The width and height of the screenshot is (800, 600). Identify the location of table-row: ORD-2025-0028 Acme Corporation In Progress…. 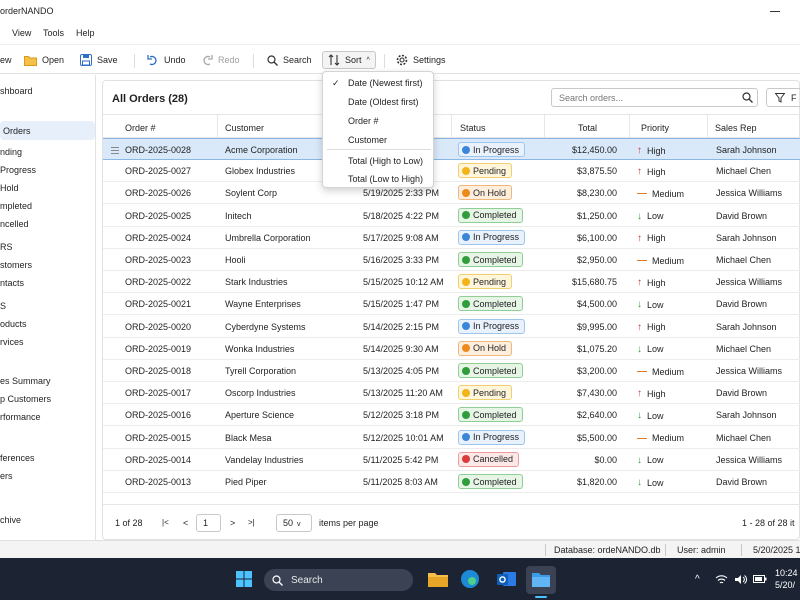
(451, 149).